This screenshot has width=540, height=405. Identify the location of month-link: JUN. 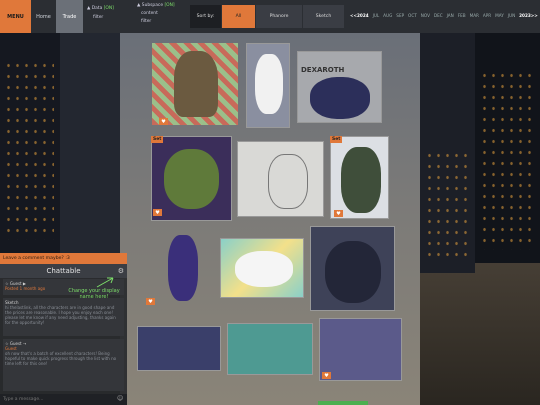
(511, 15).